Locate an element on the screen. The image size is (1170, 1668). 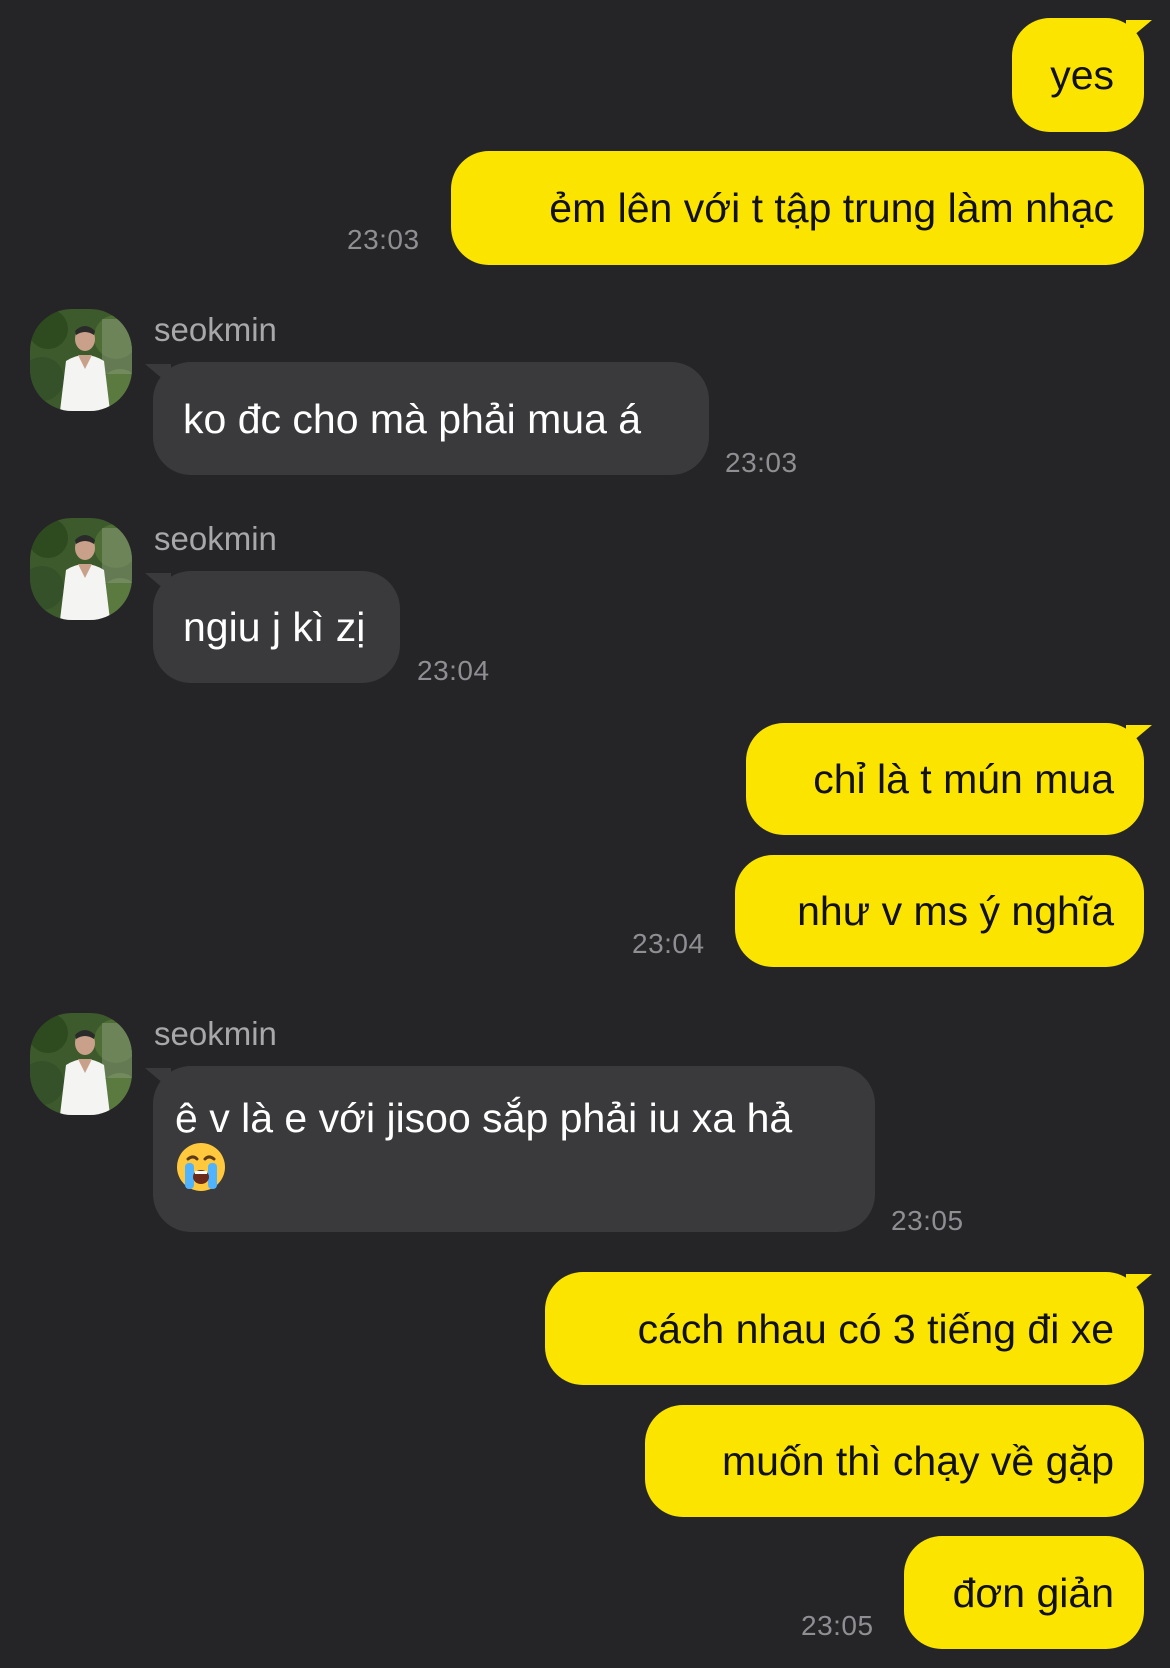
message-text: ê v là e với jisoo sắp phải iu xa hả is located at coordinates (484, 1118).